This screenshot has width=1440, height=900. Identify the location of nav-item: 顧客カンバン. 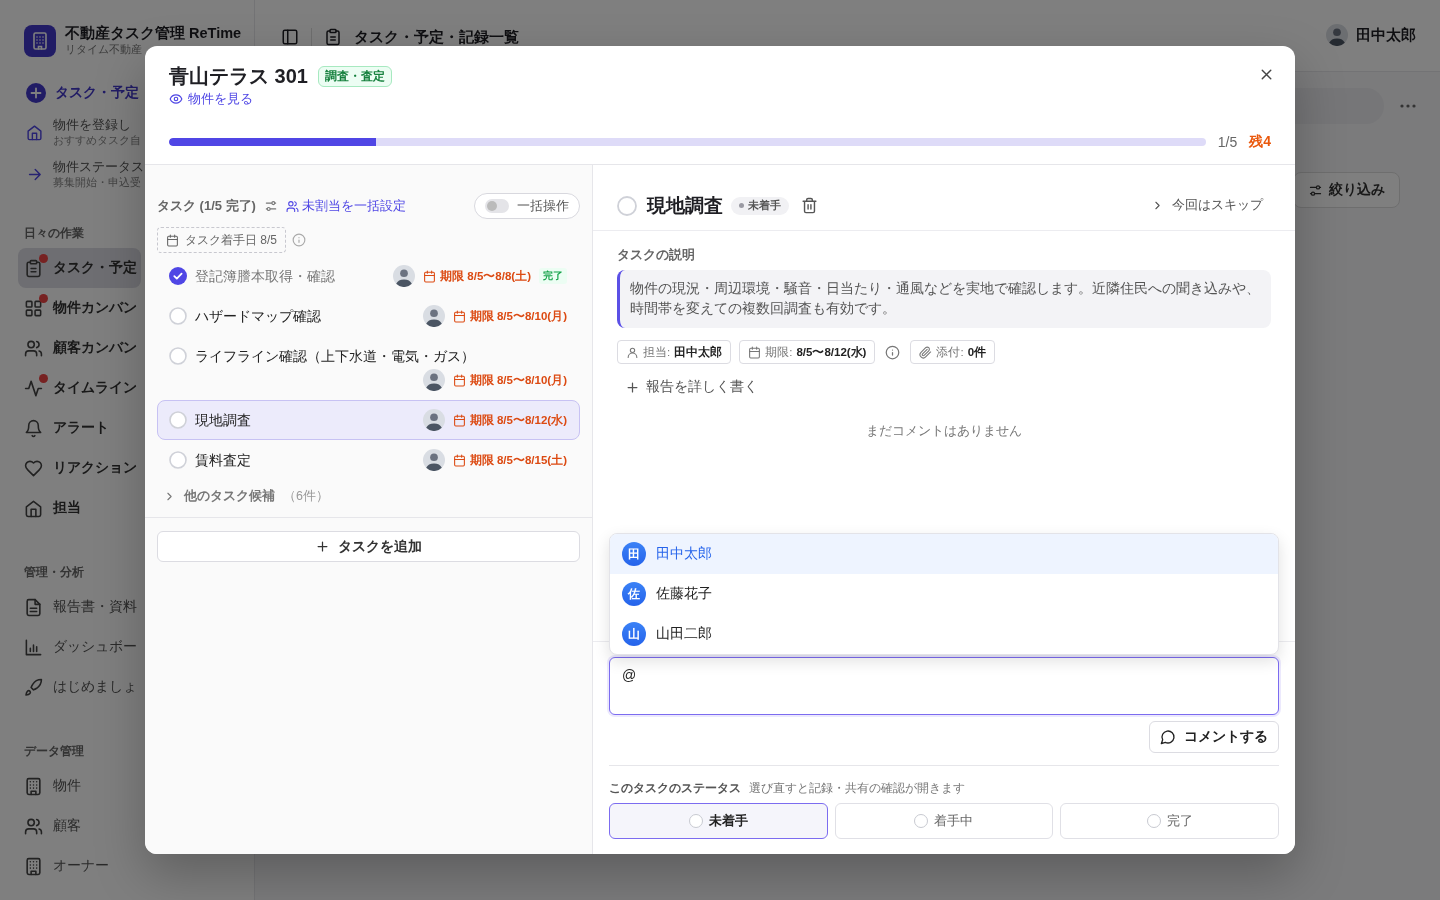
(79, 348).